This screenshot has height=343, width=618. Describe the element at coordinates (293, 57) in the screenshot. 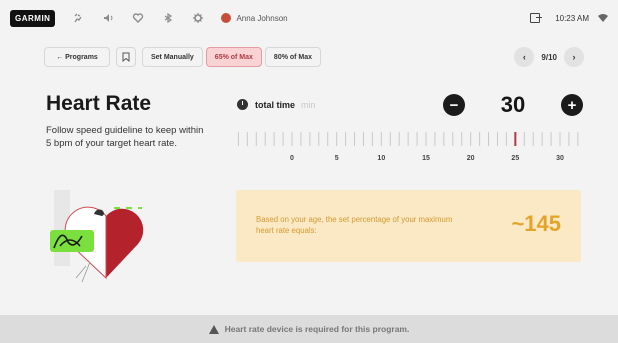

I see `mode-80-of-max: 80% of Max` at that location.